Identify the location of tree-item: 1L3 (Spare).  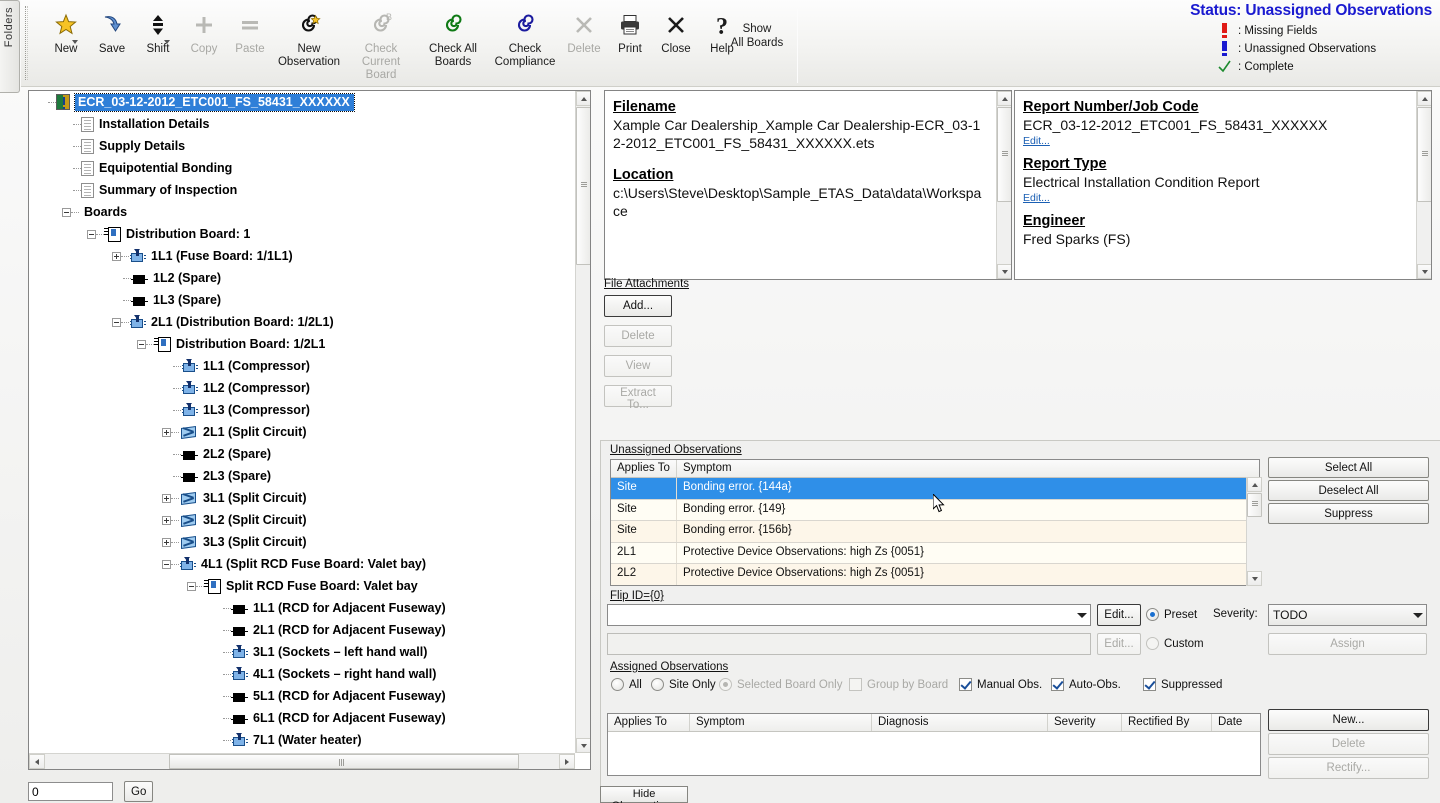
(303, 300).